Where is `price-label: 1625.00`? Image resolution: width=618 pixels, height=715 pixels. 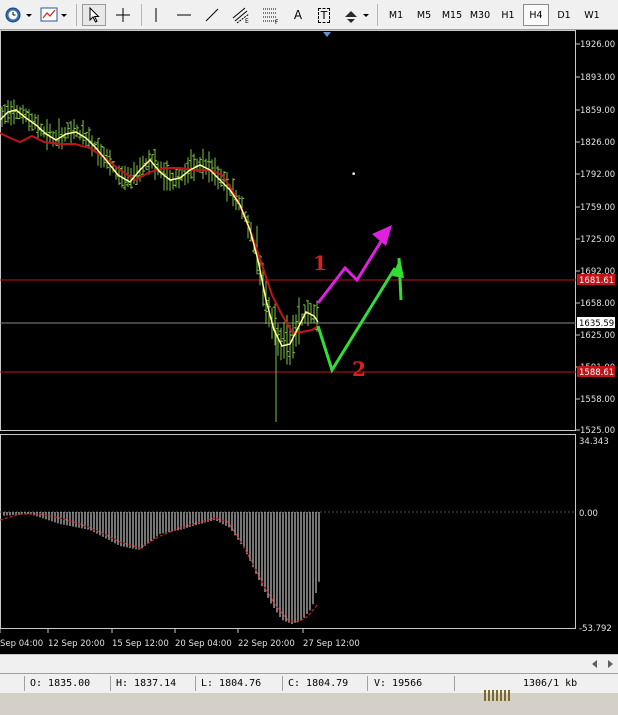
price-label: 1625.00 is located at coordinates (597, 336).